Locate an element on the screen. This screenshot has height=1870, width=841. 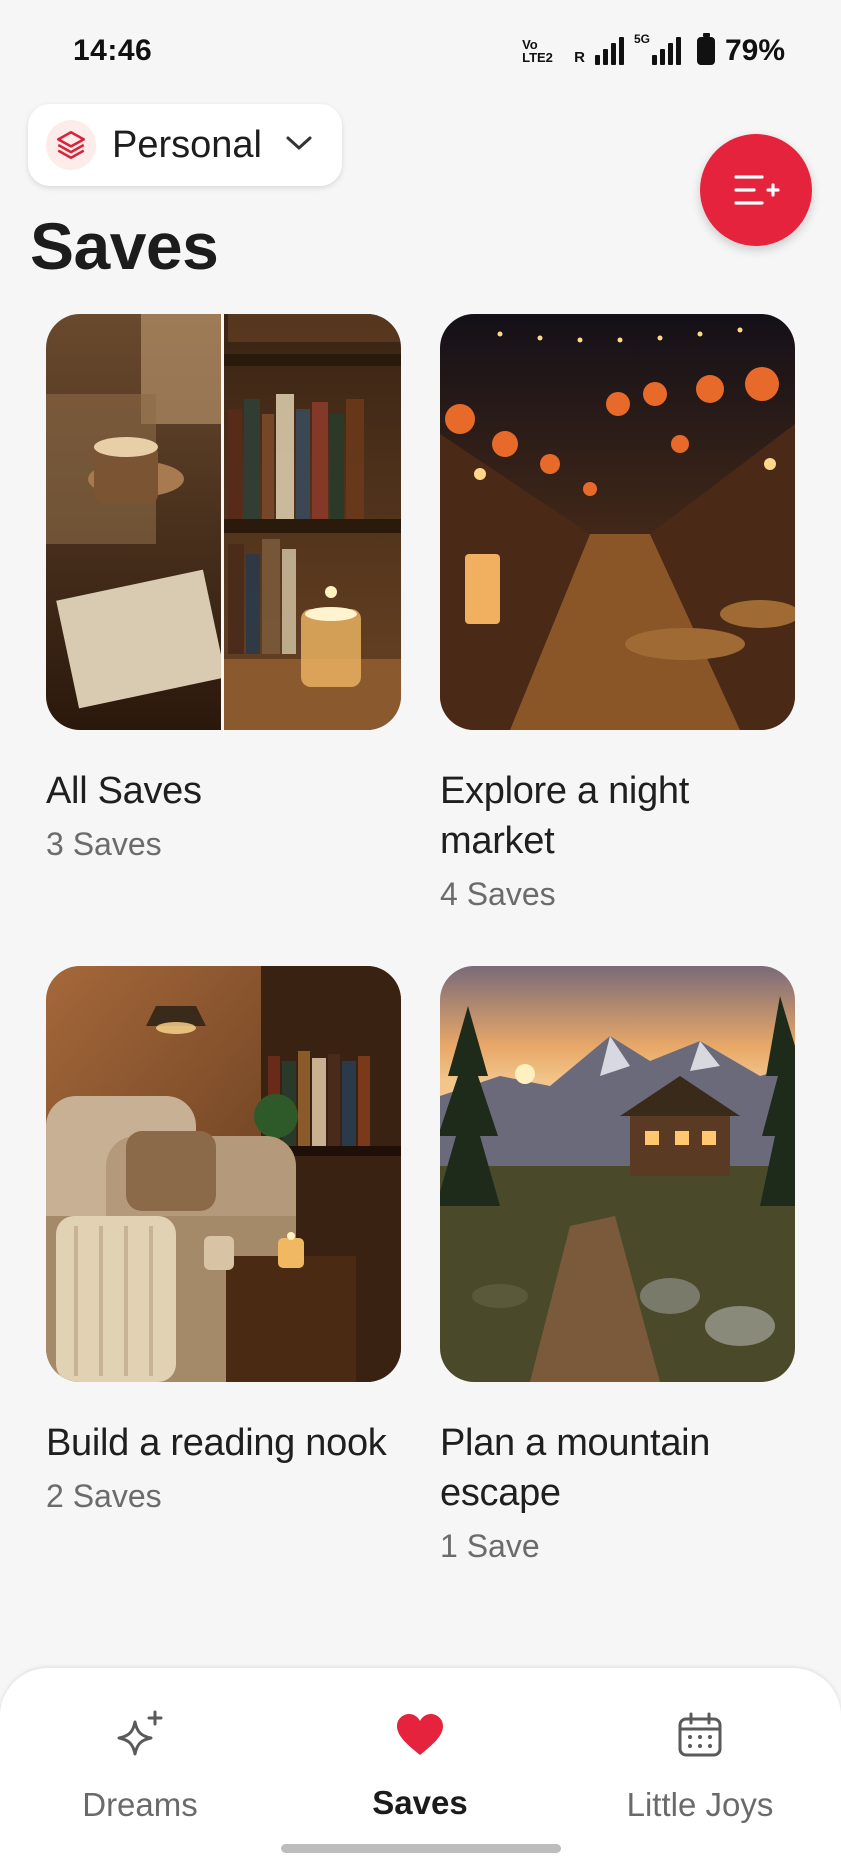
calendar-icon is located at coordinates (700, 1735).